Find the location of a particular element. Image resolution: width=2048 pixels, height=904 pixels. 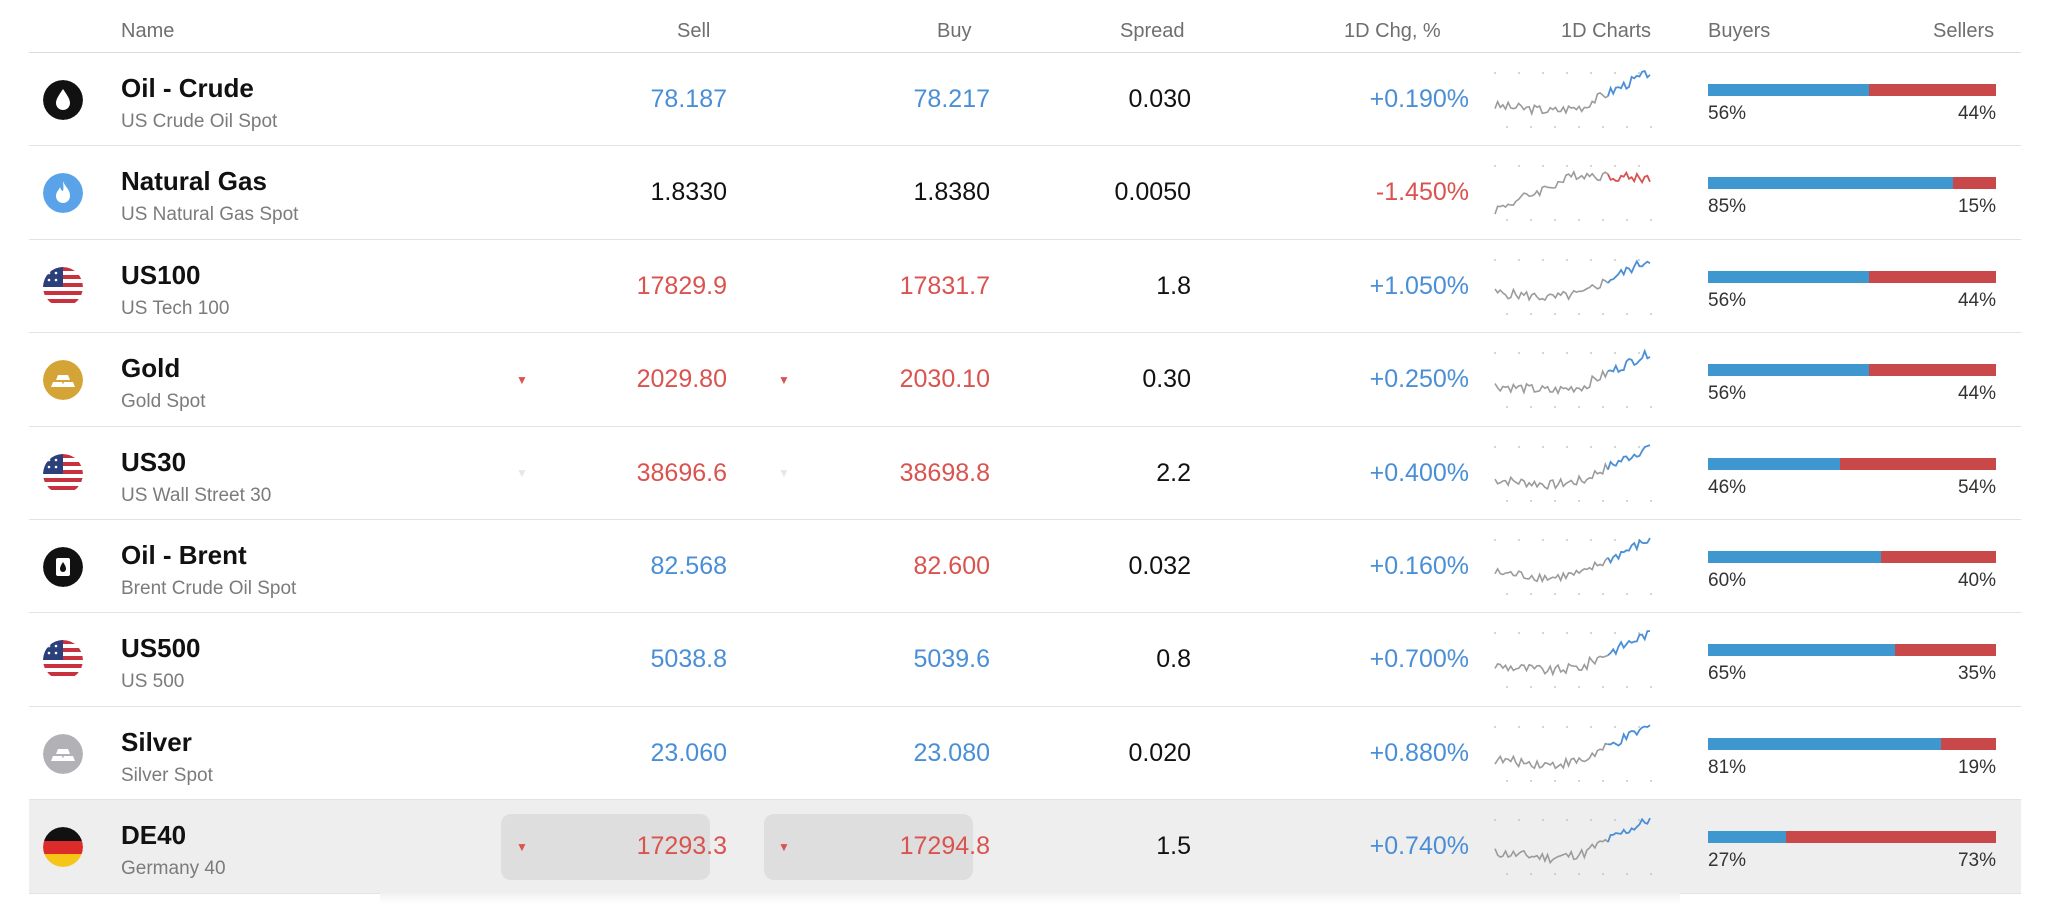

header-name: Name is located at coordinates (147, 31).